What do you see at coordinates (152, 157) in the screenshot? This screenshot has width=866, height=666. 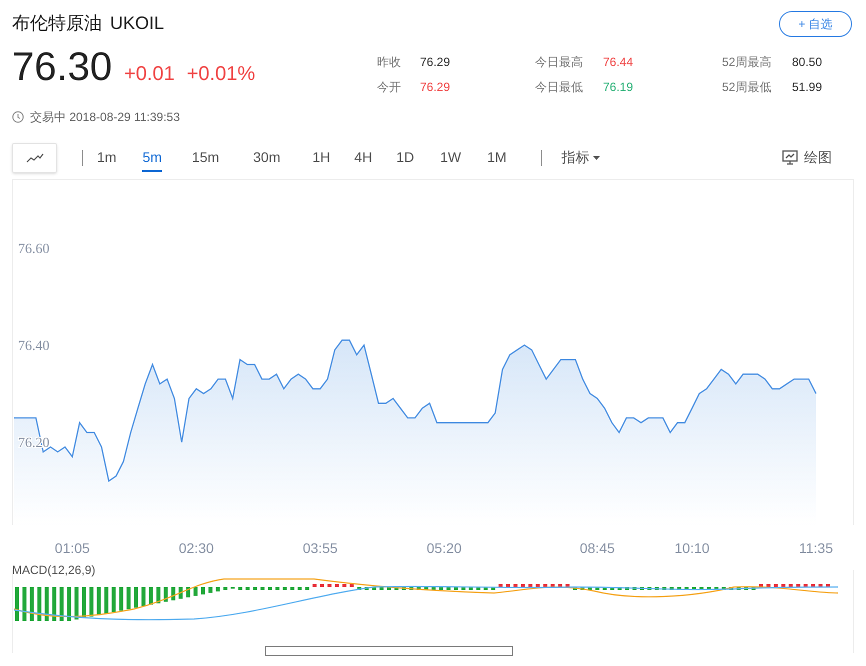 I see `interval-tab: 5m` at bounding box center [152, 157].